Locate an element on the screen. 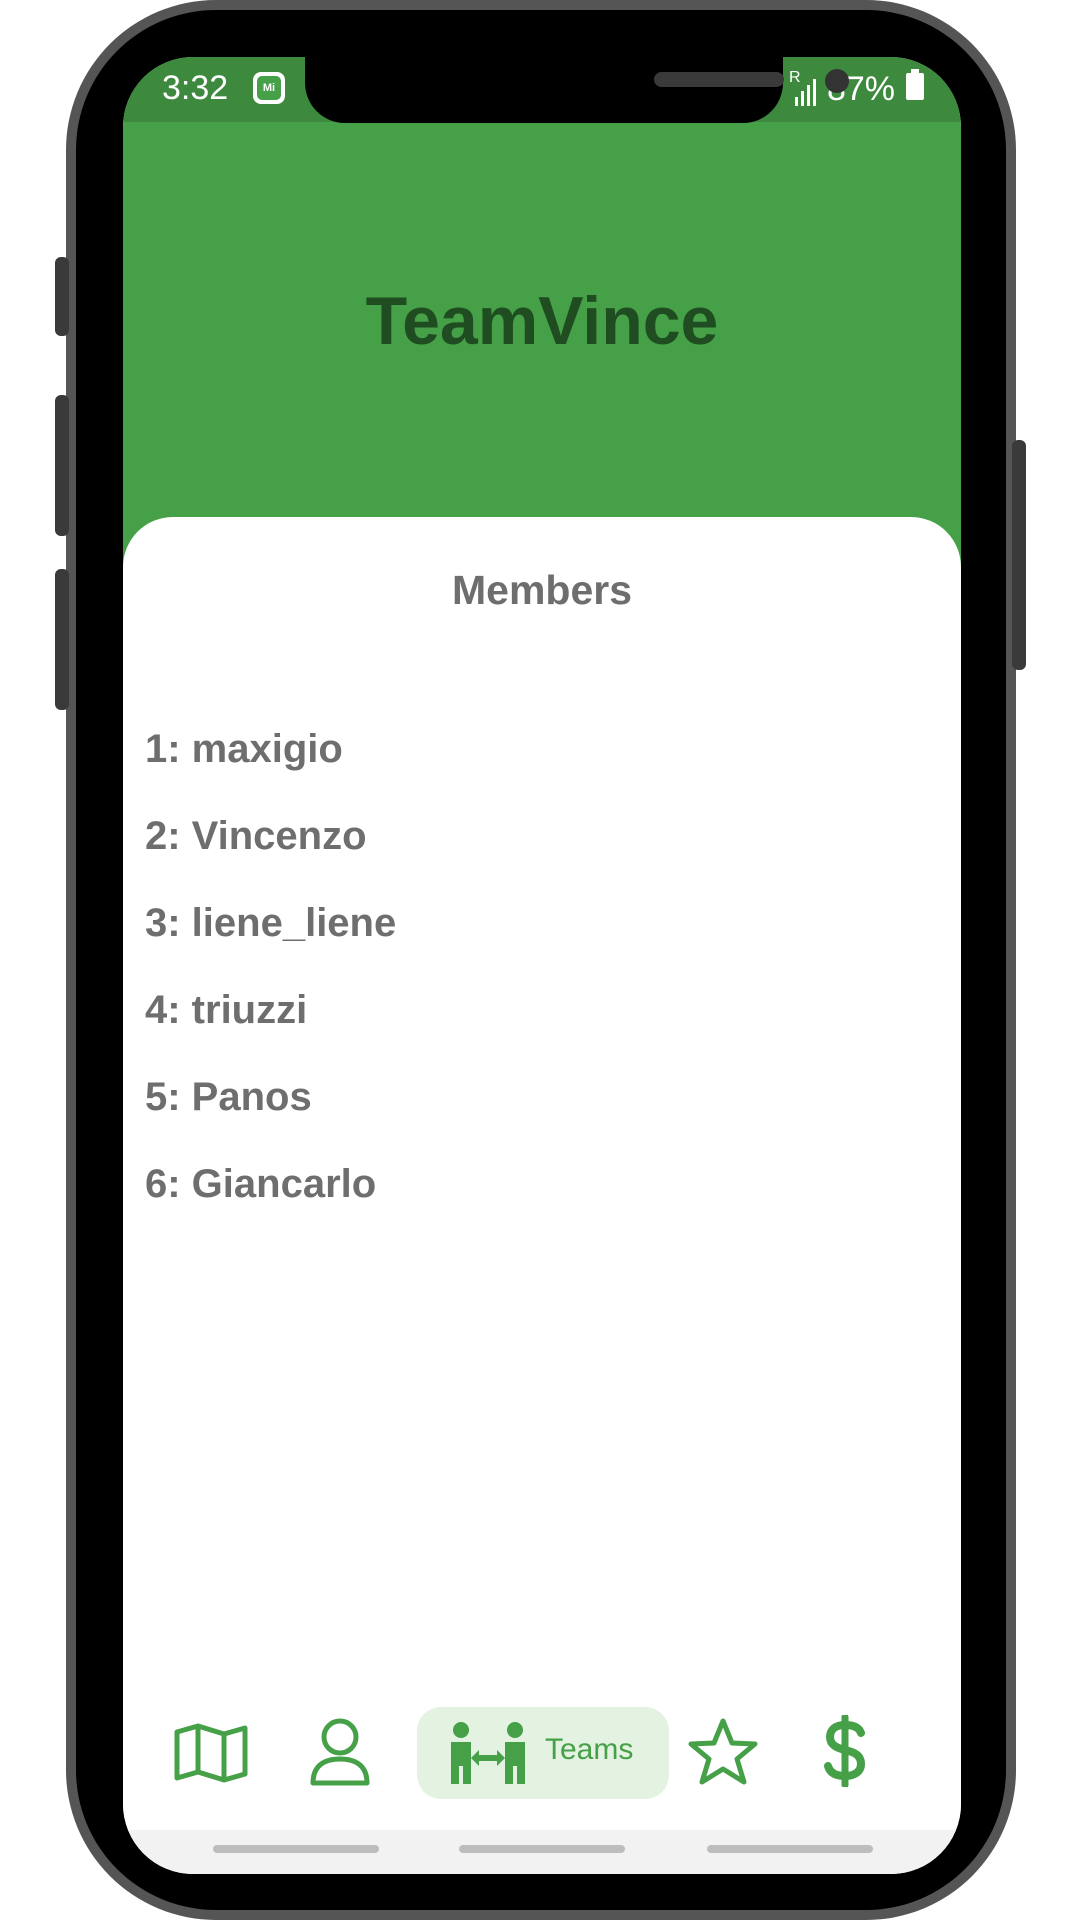  nav-favorites-button is located at coordinates (723, 1752).